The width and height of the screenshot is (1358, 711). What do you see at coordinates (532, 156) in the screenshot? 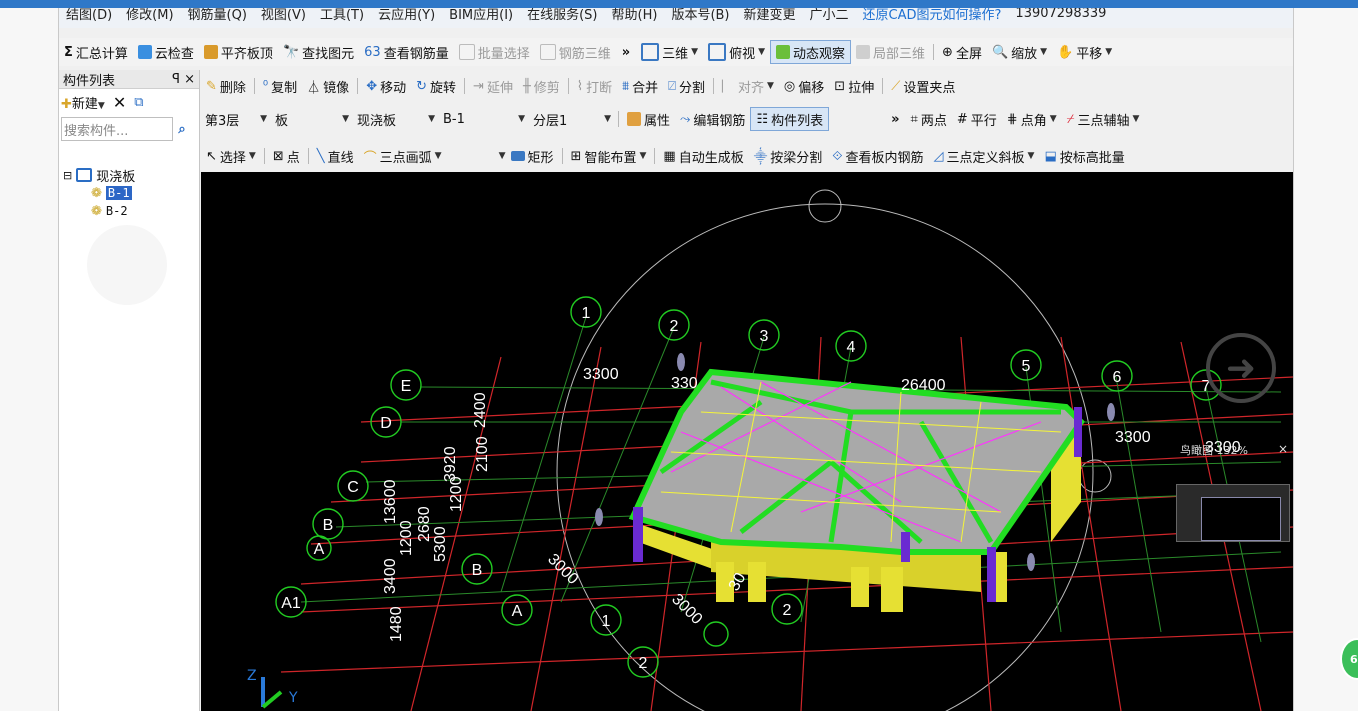
I see `rectangle-button: 矩形` at bounding box center [532, 156].